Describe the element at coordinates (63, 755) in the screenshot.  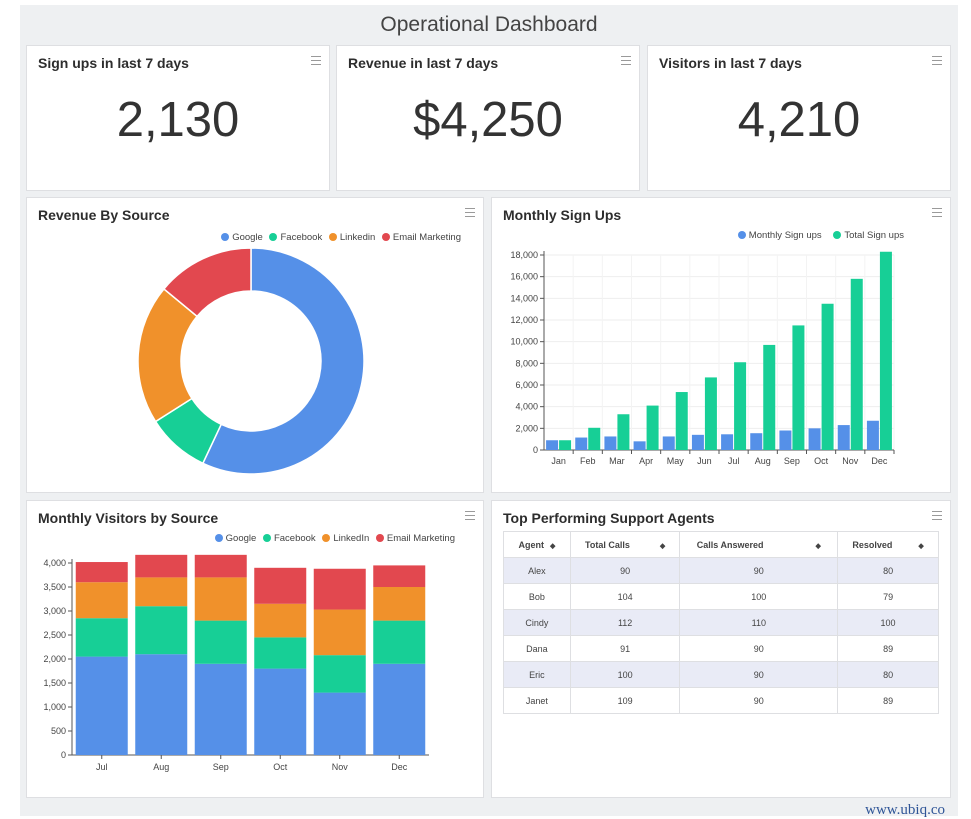
I see `y-tick-label: 0` at that location.